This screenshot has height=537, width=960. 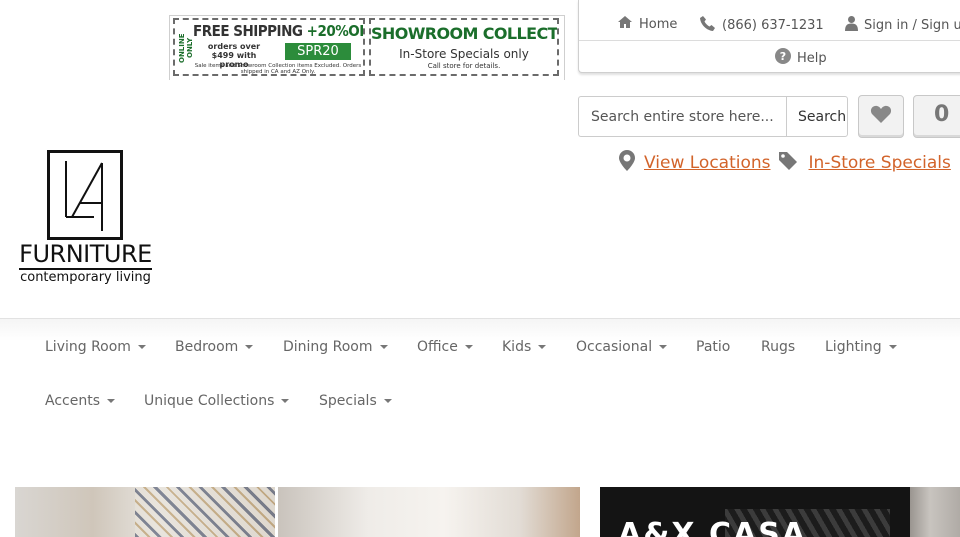 I want to click on nav-label: Rugs, so click(x=778, y=347).